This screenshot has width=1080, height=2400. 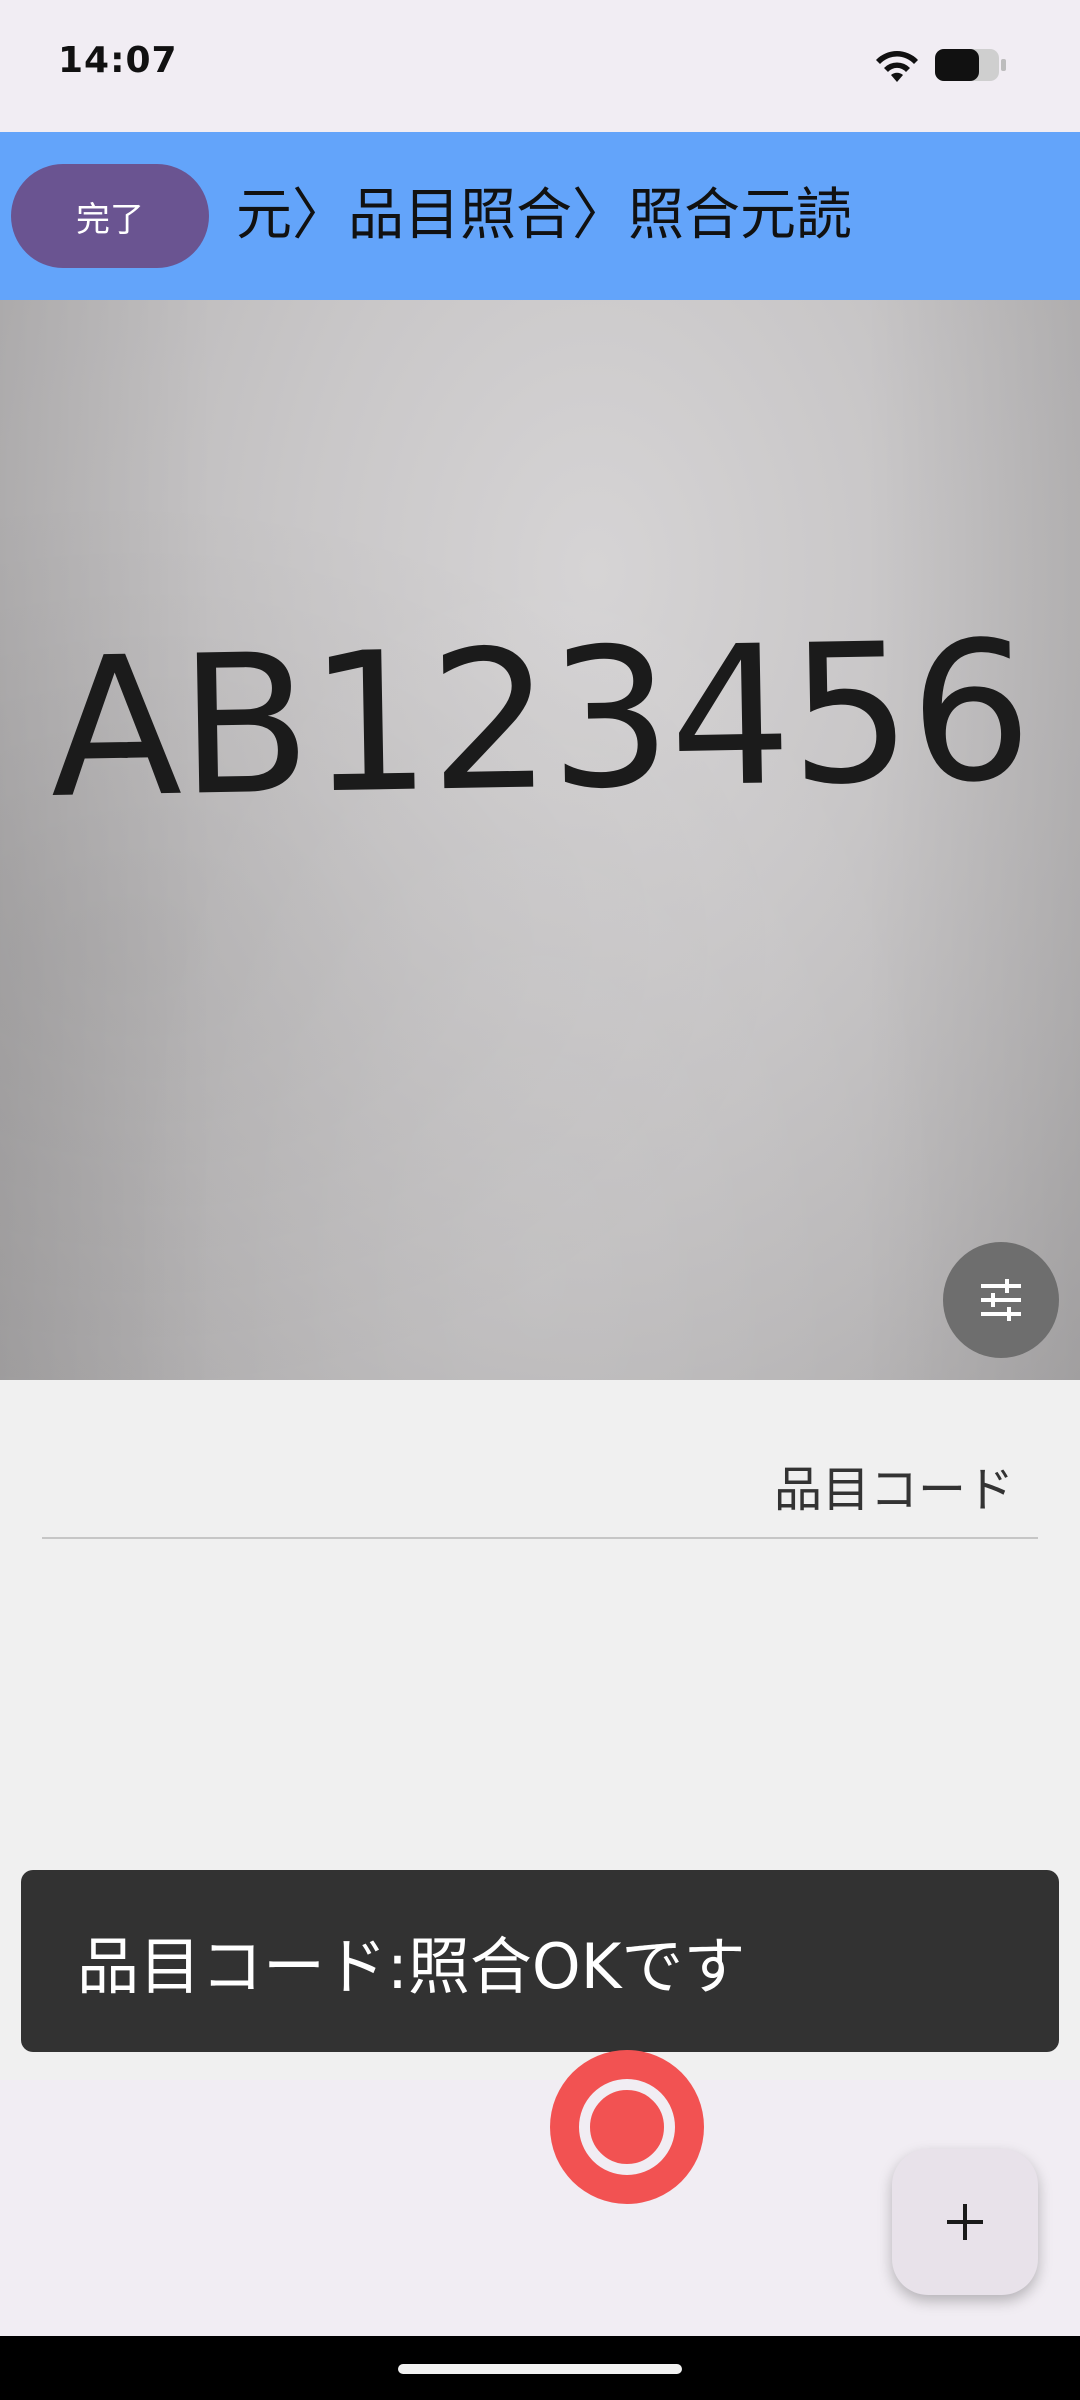 I want to click on status-time: 14:07, so click(x=118, y=60).